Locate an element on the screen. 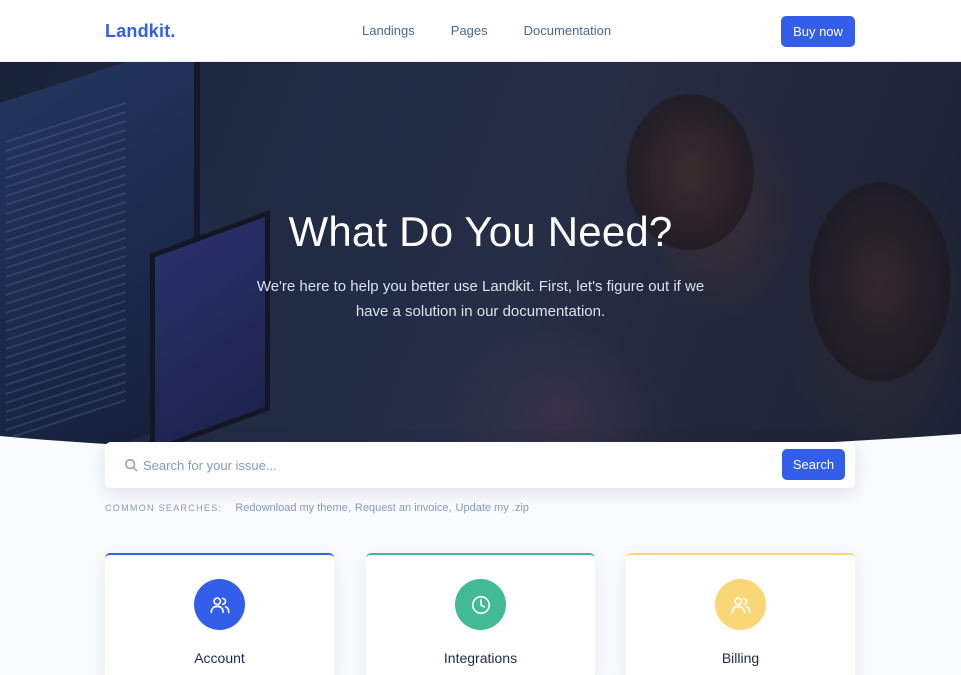  card-billing: Billing is located at coordinates (740, 614).